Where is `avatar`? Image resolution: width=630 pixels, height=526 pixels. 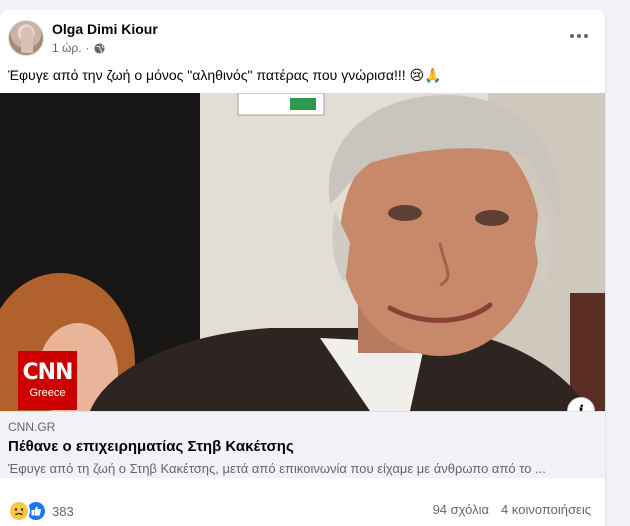 avatar is located at coordinates (26, 38).